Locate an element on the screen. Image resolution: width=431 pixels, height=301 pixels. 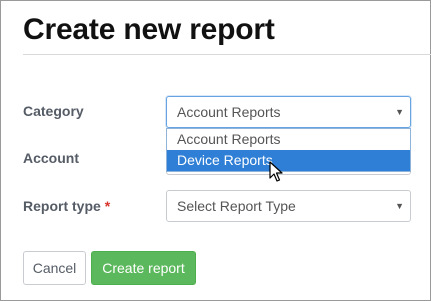
required-mark: * is located at coordinates (107, 206).